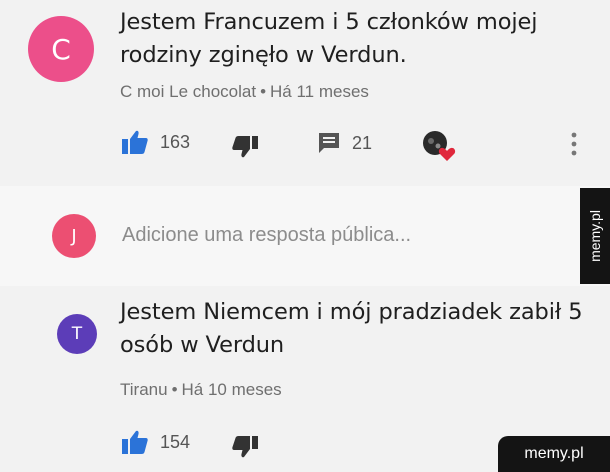 The image size is (610, 472). I want to click on comment-meta: C moi Le chocolat • Há 11 meses, so click(244, 92).